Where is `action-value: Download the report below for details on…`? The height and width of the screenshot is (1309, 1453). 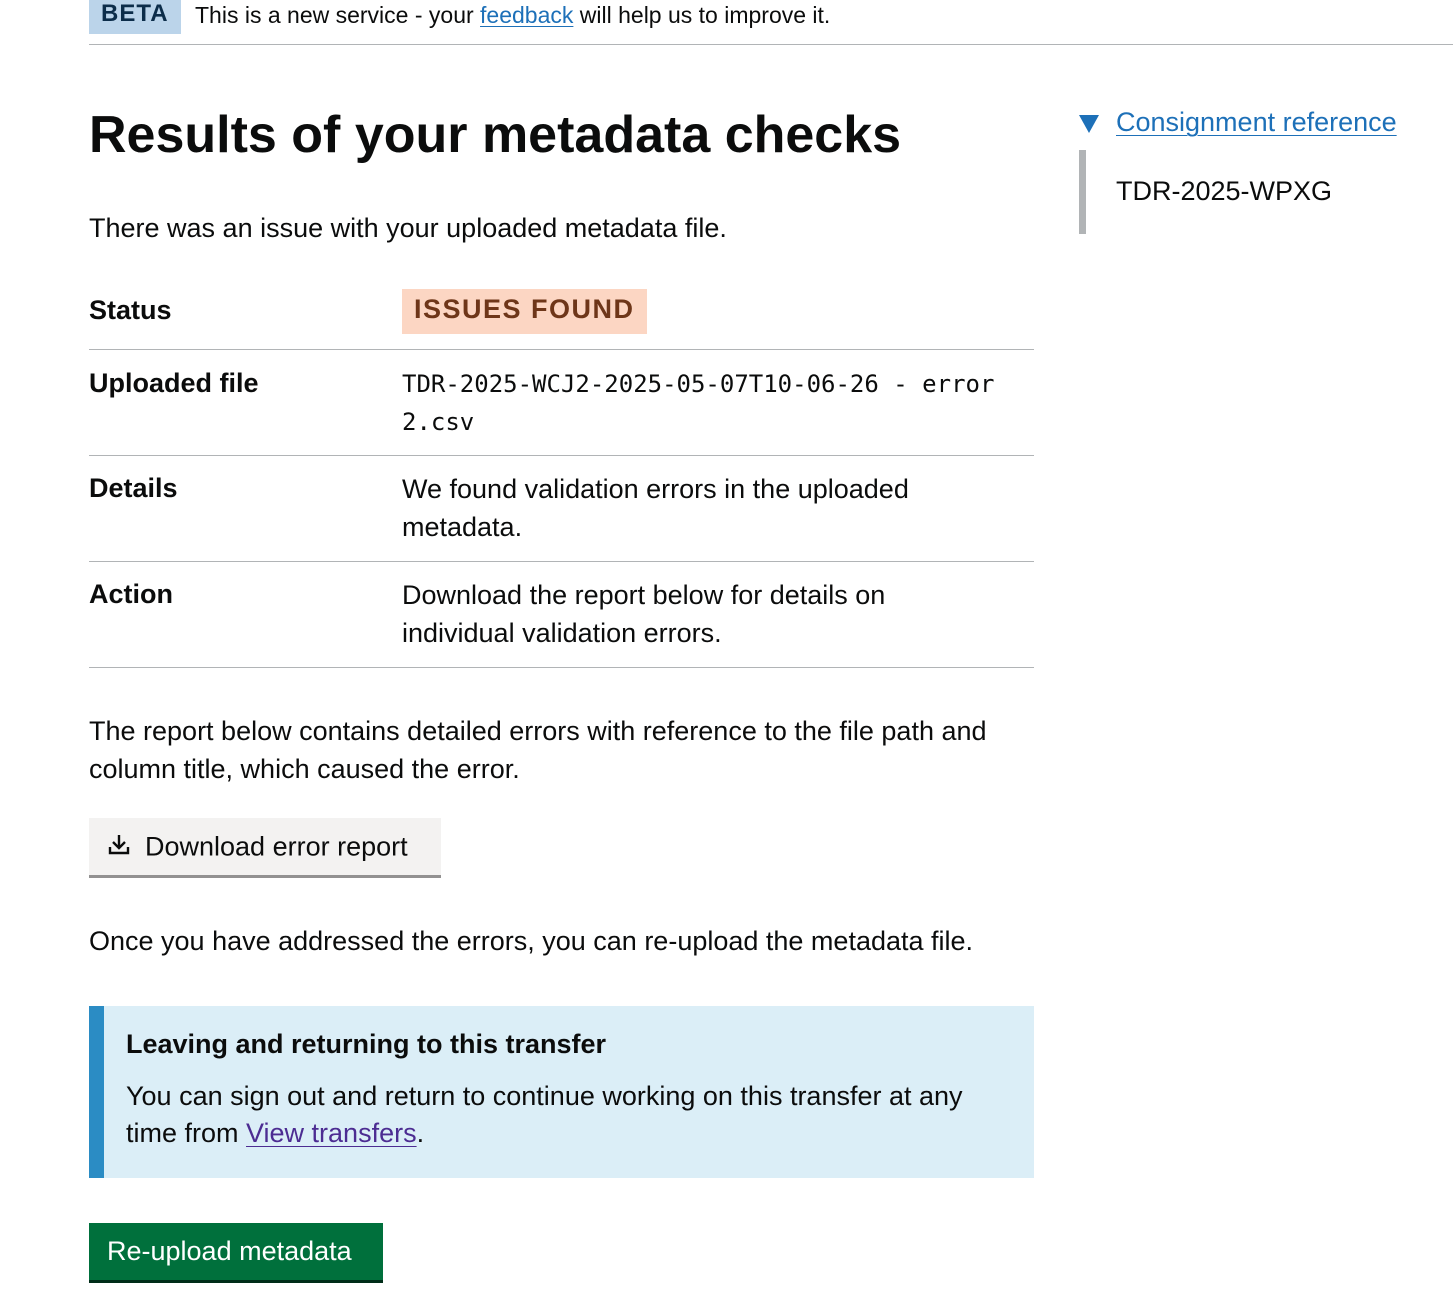
action-value: Download the report below for details on… is located at coordinates (644, 614).